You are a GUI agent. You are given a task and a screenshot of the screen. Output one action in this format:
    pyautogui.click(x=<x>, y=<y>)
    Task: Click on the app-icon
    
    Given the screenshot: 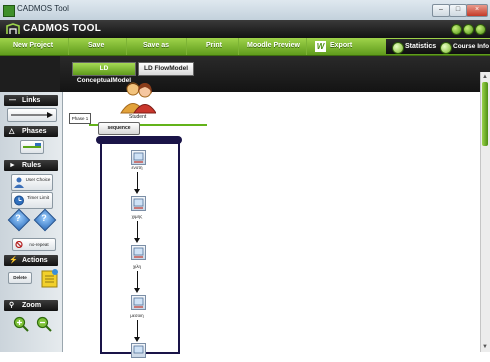 What is the action you would take?
    pyautogui.click(x=9, y=11)
    